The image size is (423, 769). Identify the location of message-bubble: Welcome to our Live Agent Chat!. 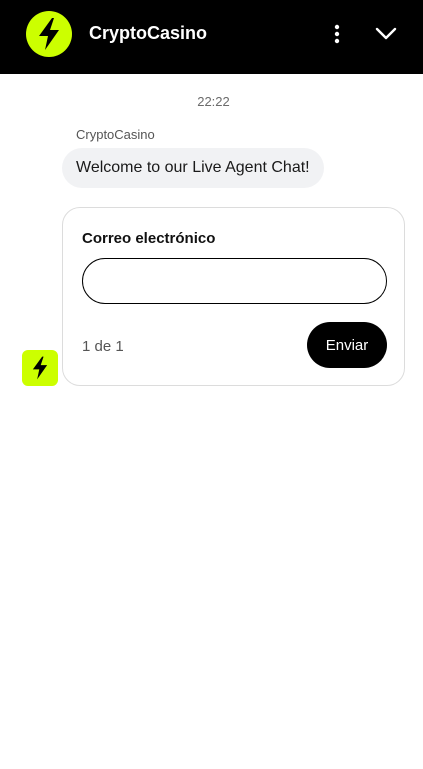
(193, 168).